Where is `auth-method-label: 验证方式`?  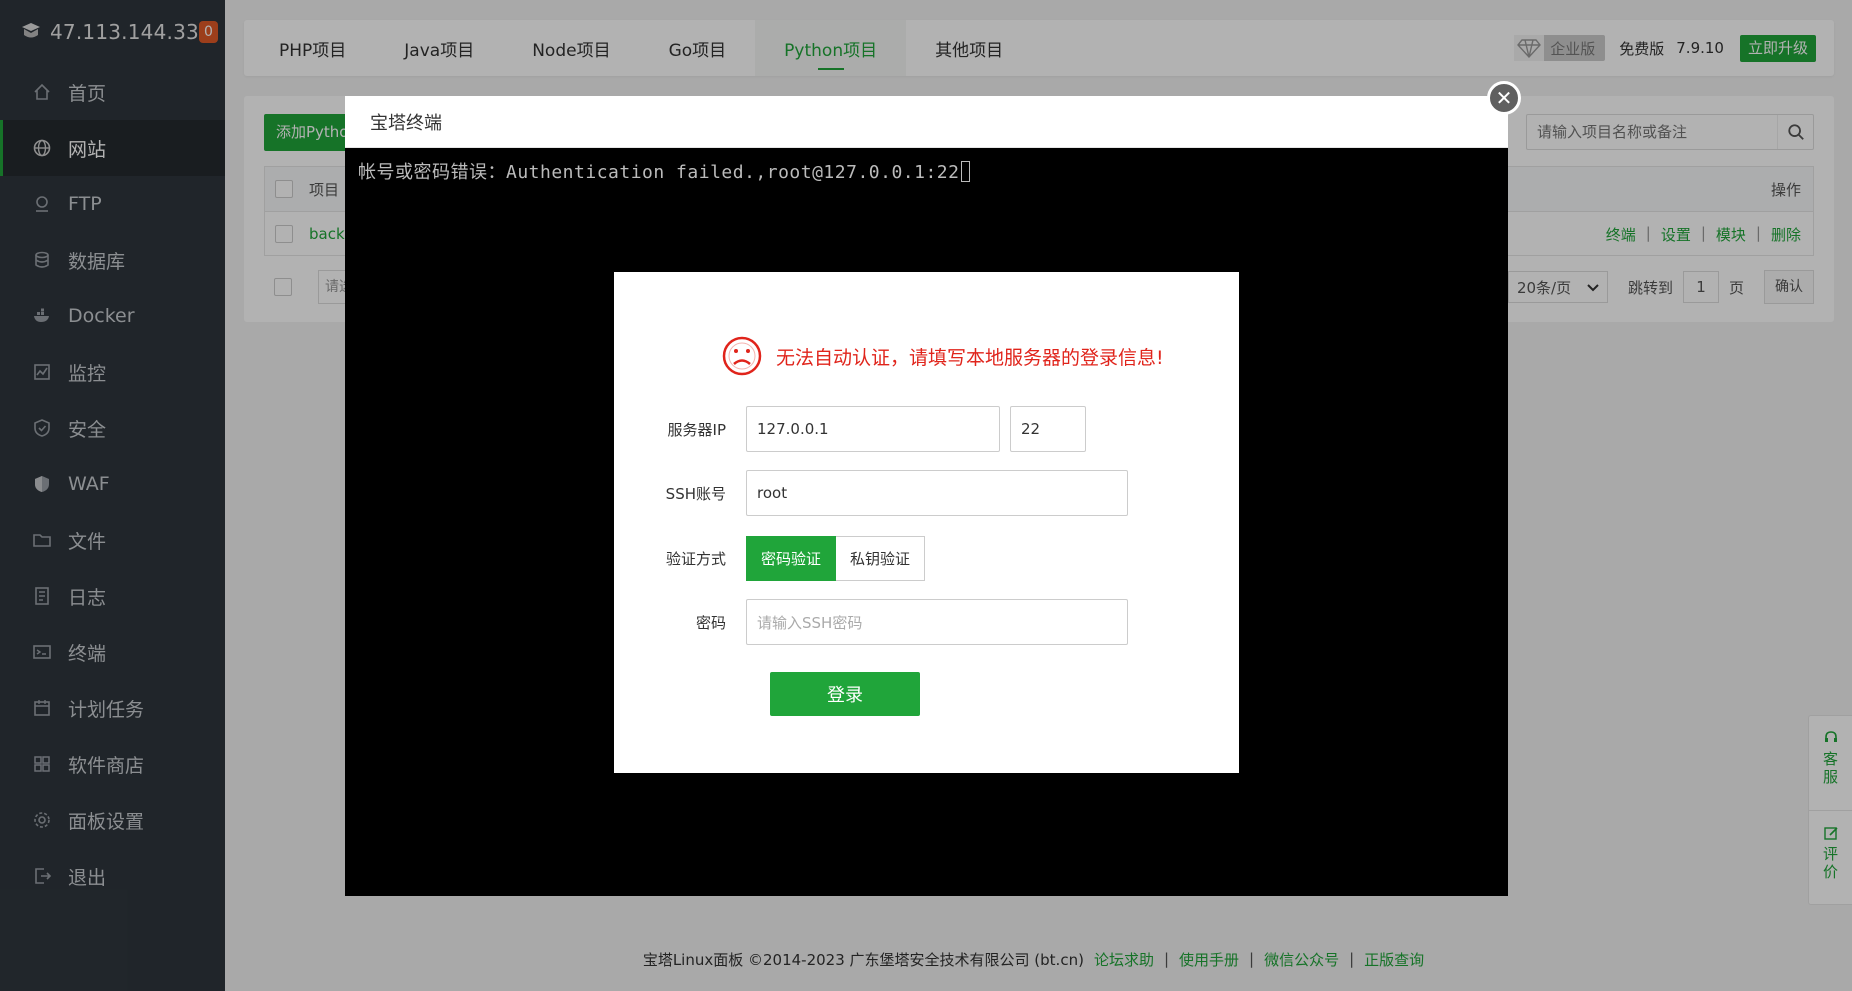
auth-method-label: 验证方式 is located at coordinates (695, 559).